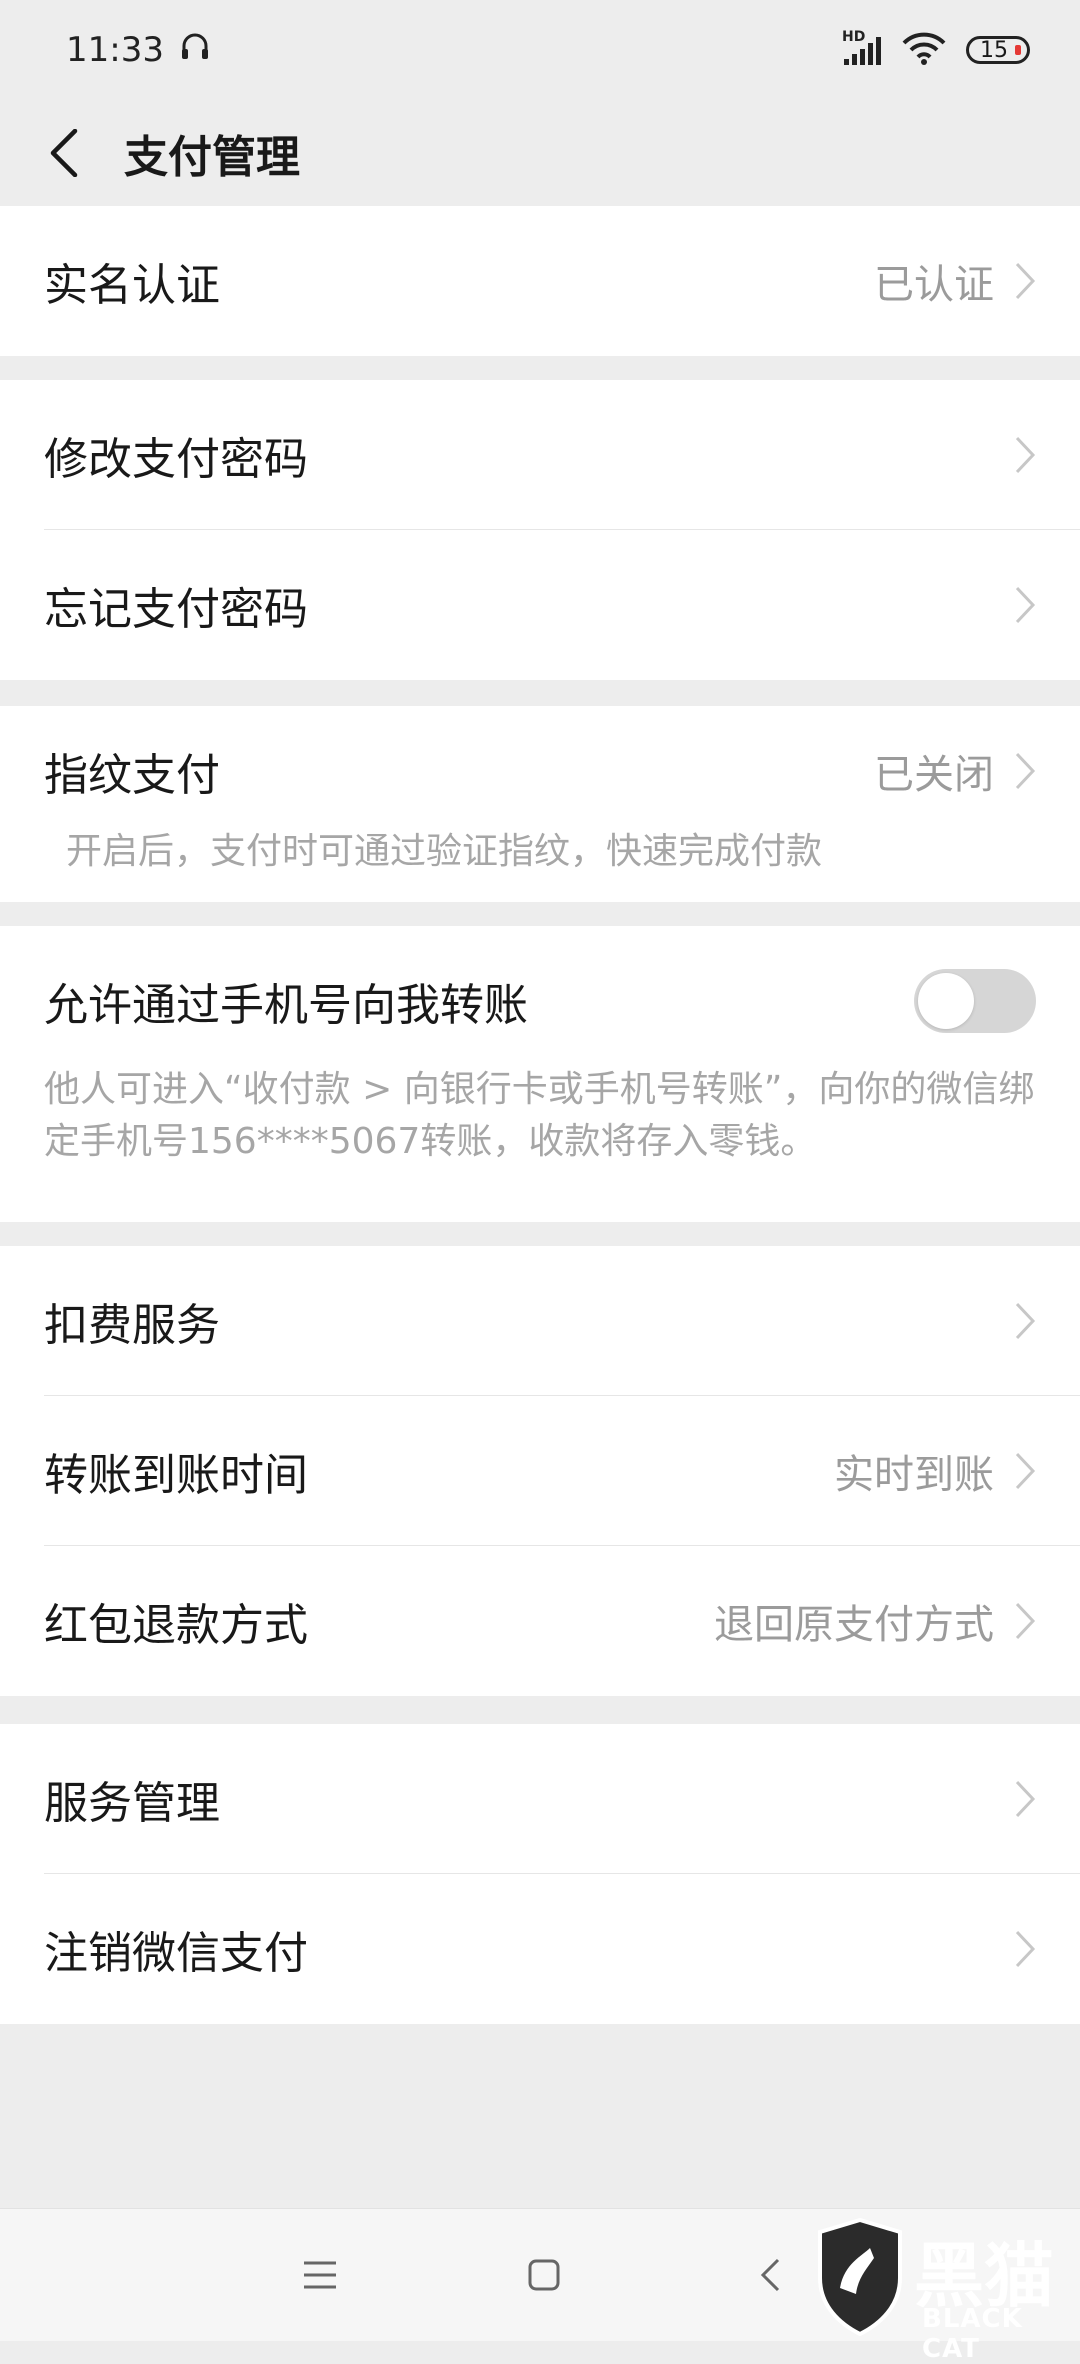 The width and height of the screenshot is (1080, 2364). What do you see at coordinates (540, 1799) in the screenshot?
I see `row-service-management: 服务管理` at bounding box center [540, 1799].